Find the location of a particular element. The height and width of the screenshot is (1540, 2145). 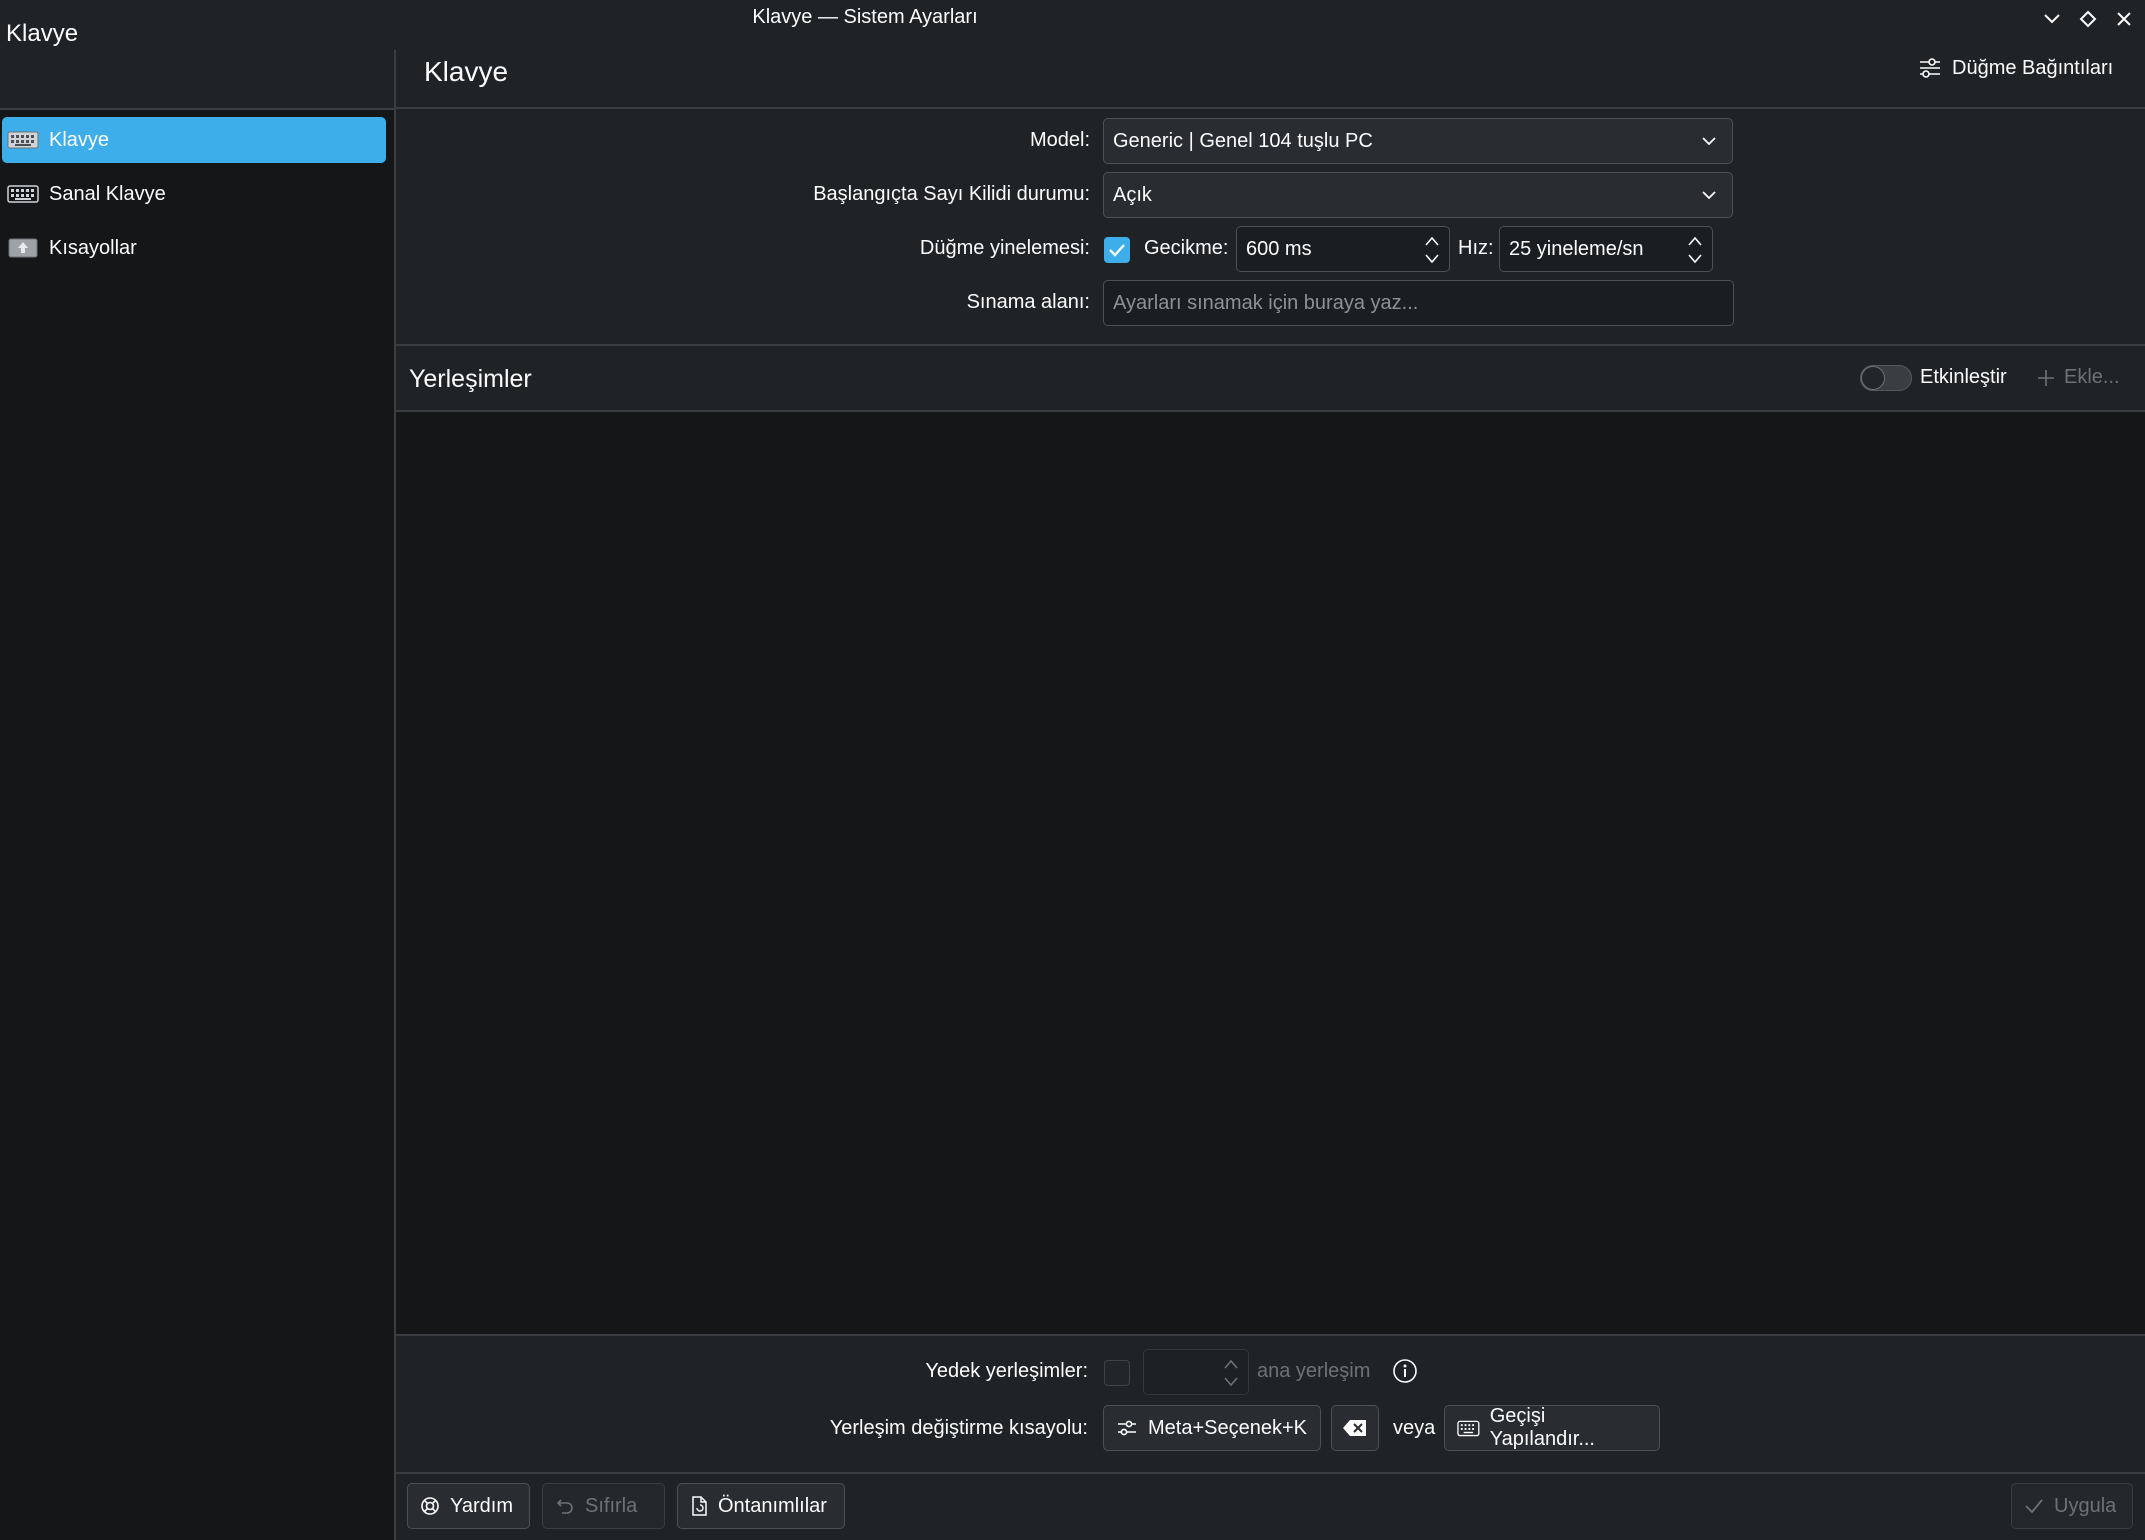

shortcuts-icon is located at coordinates (23, 248).